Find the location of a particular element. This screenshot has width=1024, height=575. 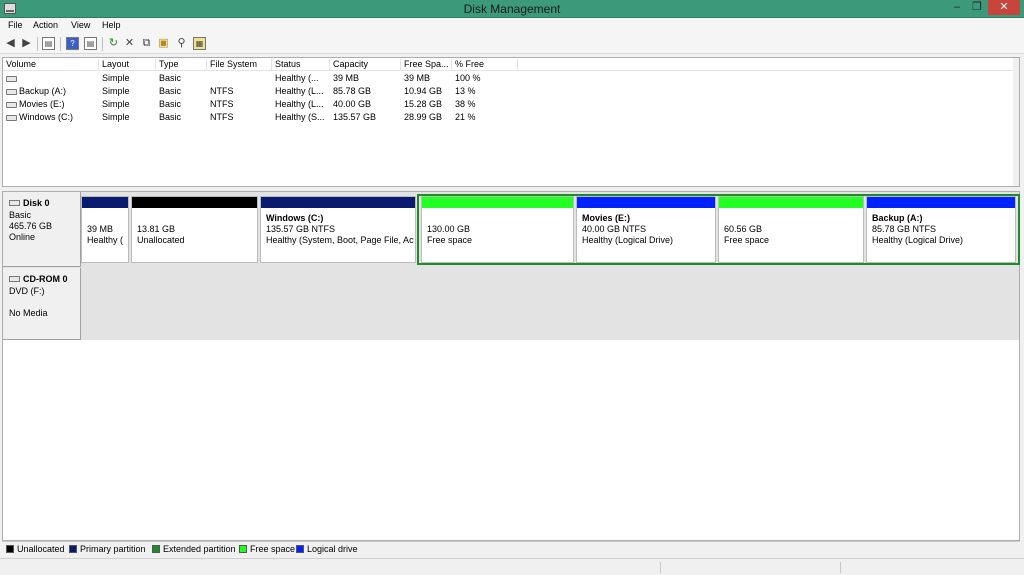

partition-status: Healthy ( is located at coordinates (105, 240).